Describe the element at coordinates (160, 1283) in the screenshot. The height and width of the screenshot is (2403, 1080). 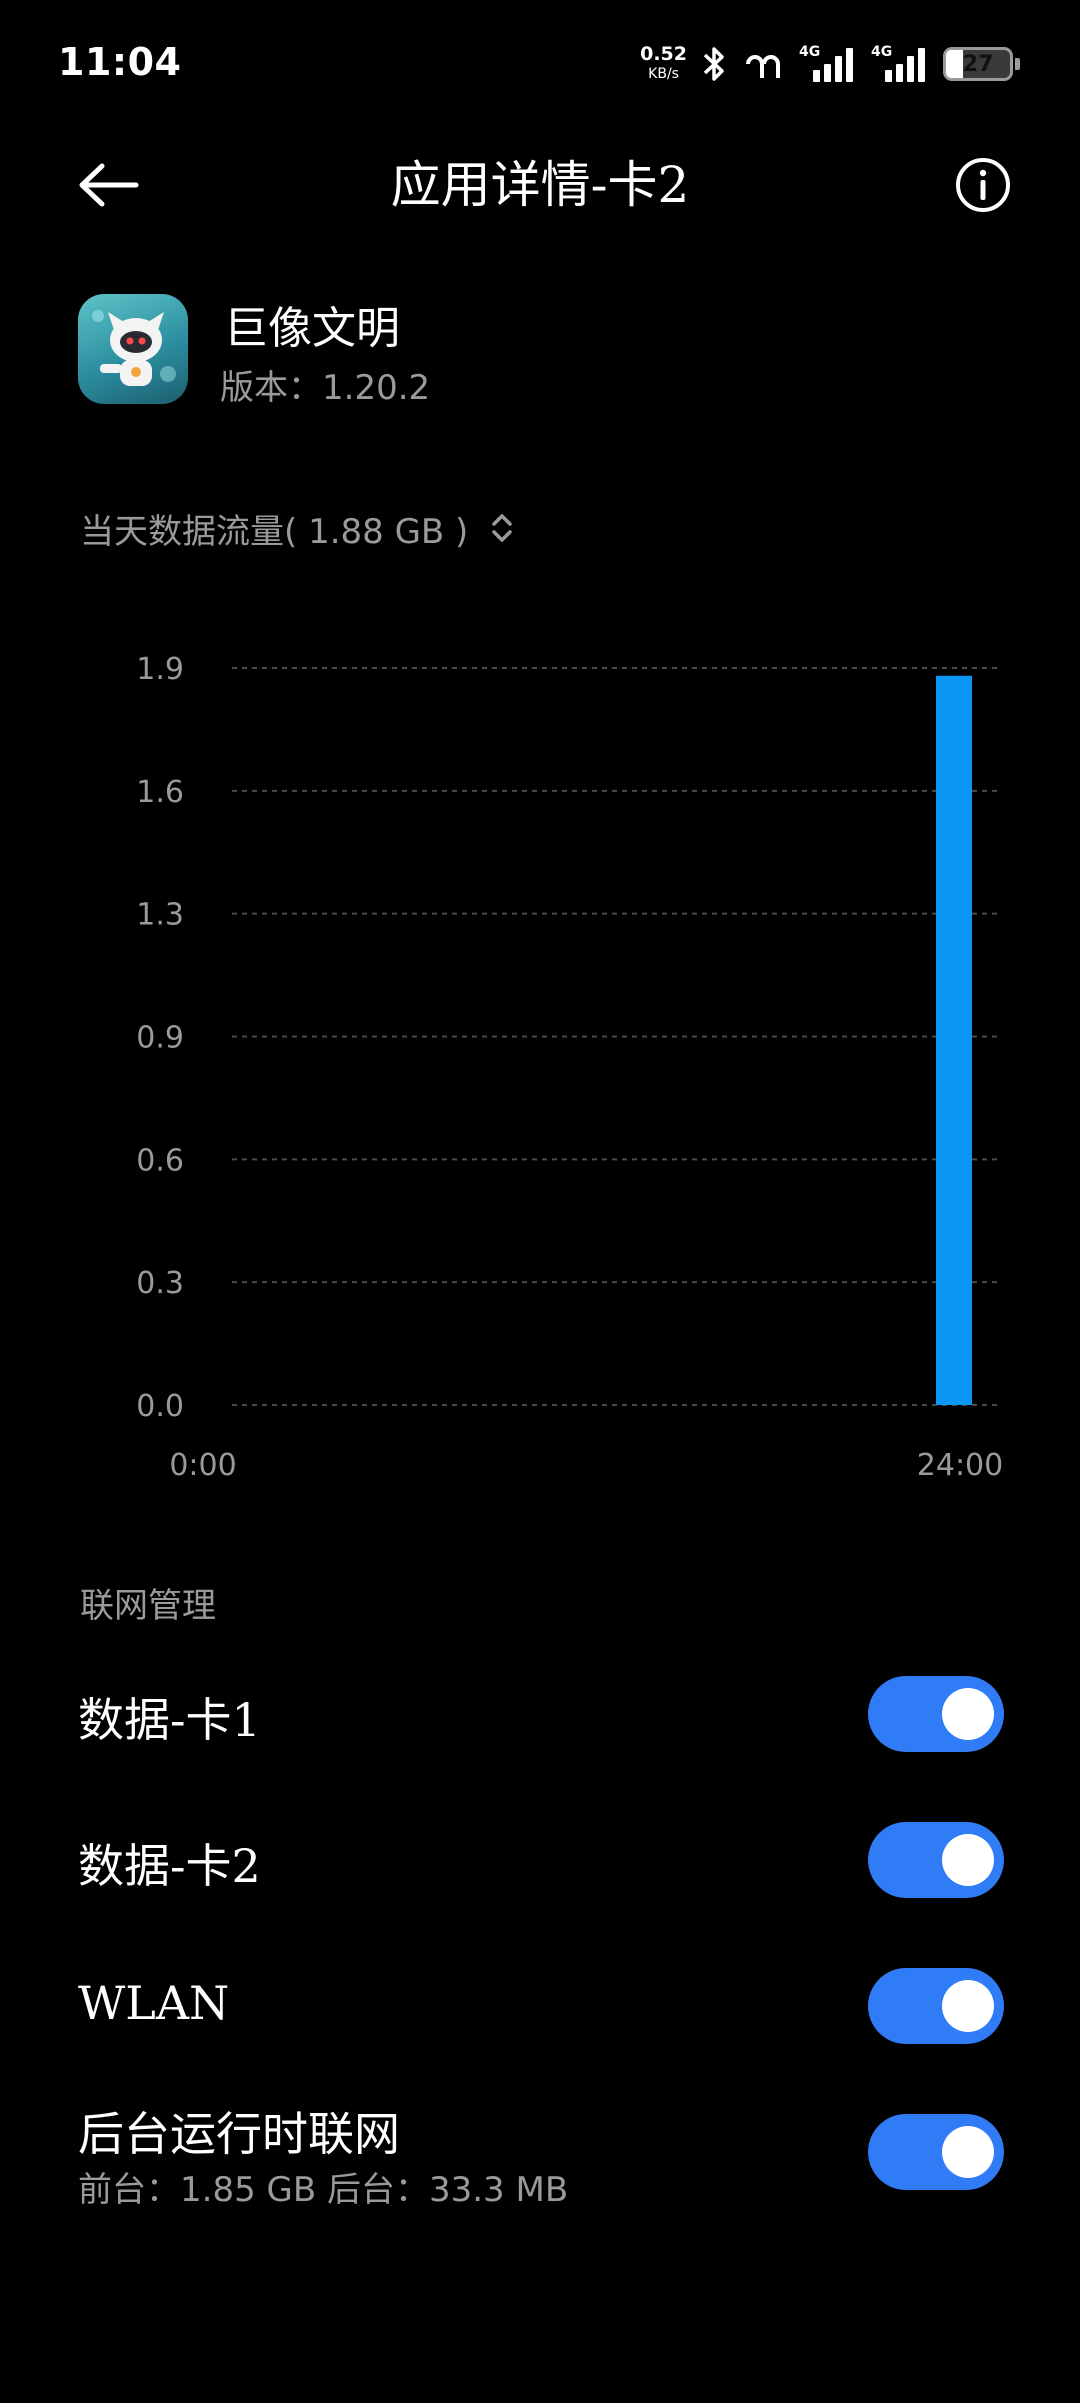
I see `chart-y-tick-label: 0.3` at that location.